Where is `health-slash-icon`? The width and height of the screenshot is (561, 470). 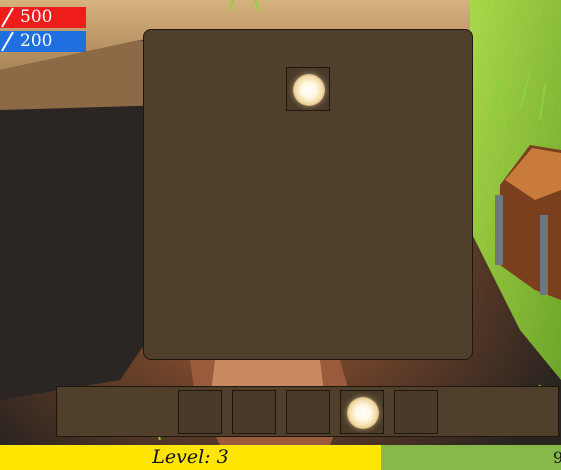 health-slash-icon is located at coordinates (7, 17).